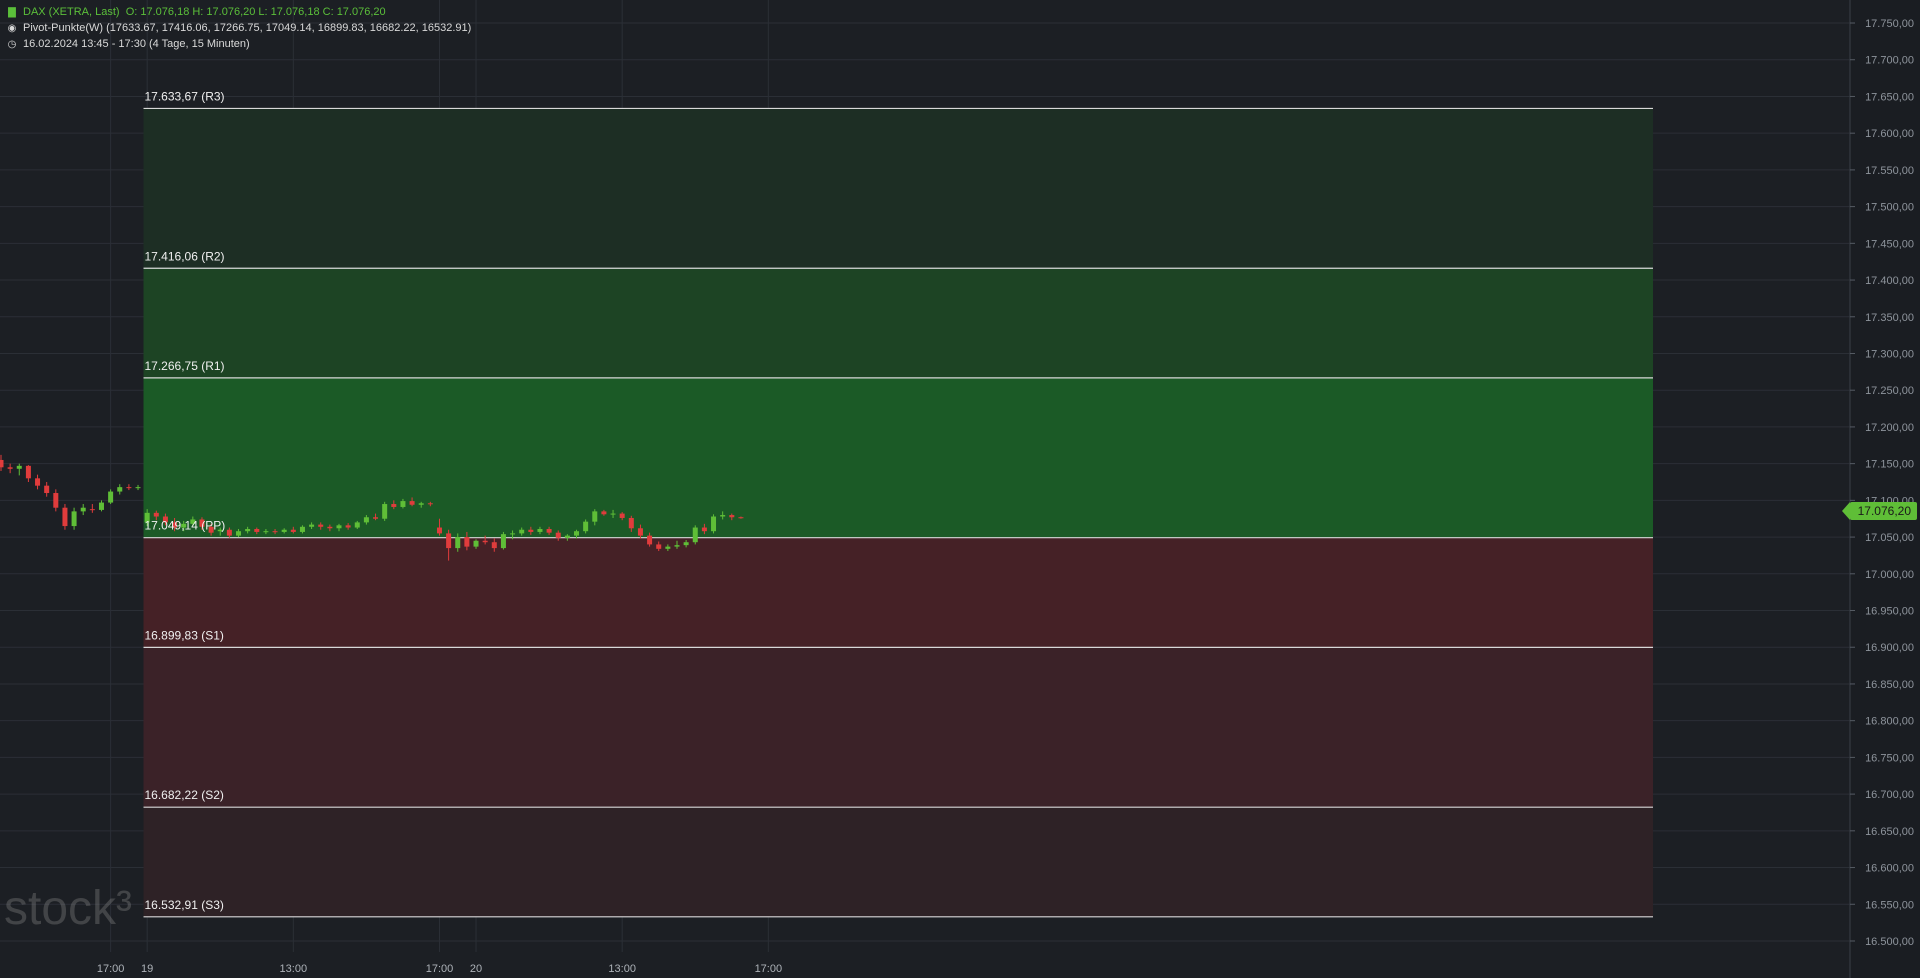 The height and width of the screenshot is (978, 1920). Describe the element at coordinates (185, 526) in the screenshot. I see `pivot-level-label: 17.049,14 (PP)` at that location.